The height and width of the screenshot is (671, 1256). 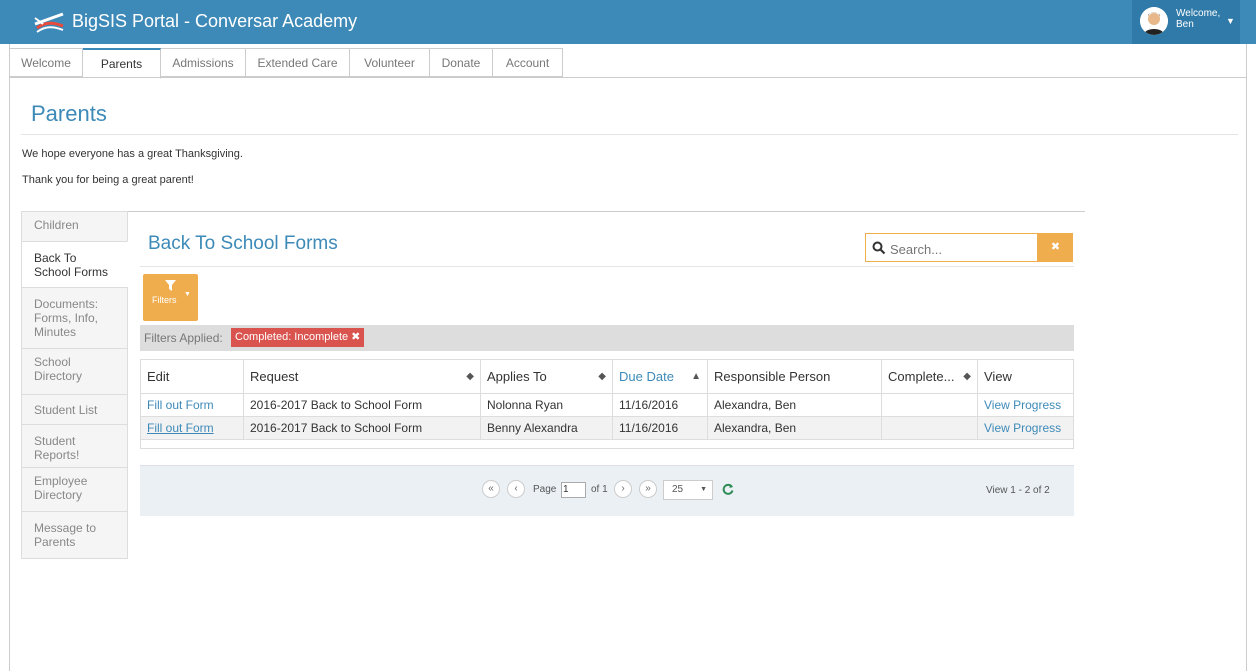 What do you see at coordinates (69, 113) in the screenshot?
I see `page-title: Parents` at bounding box center [69, 113].